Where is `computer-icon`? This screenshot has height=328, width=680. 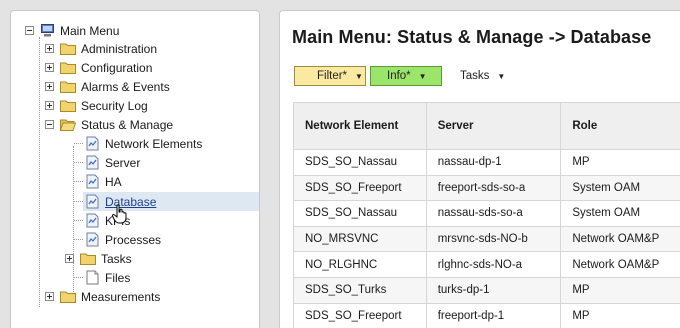 computer-icon is located at coordinates (47, 30).